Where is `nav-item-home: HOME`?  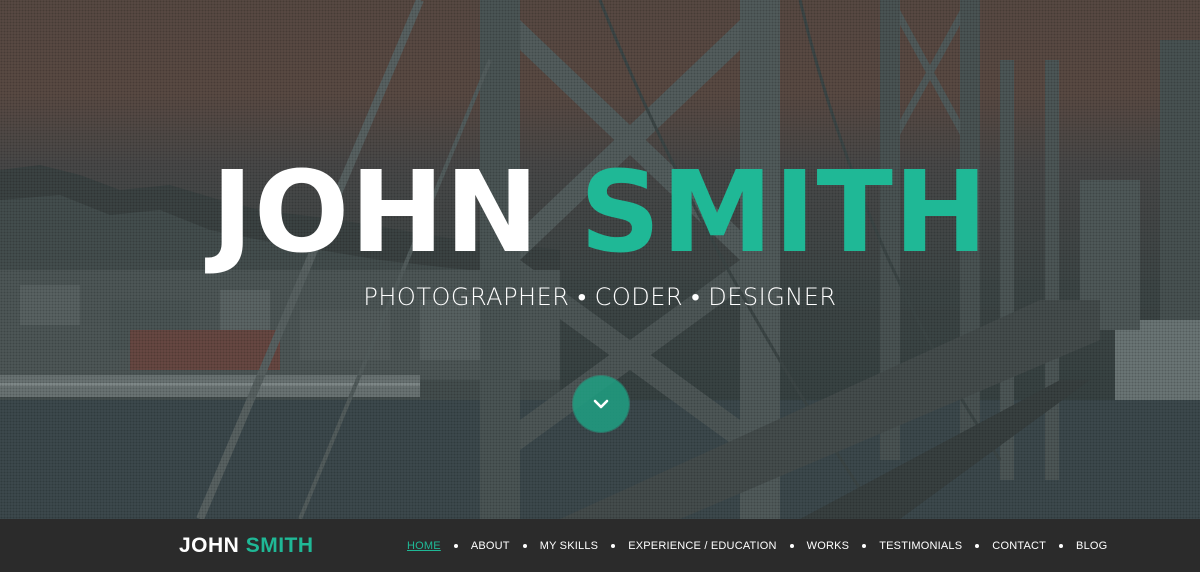
nav-item-home: HOME is located at coordinates (424, 546).